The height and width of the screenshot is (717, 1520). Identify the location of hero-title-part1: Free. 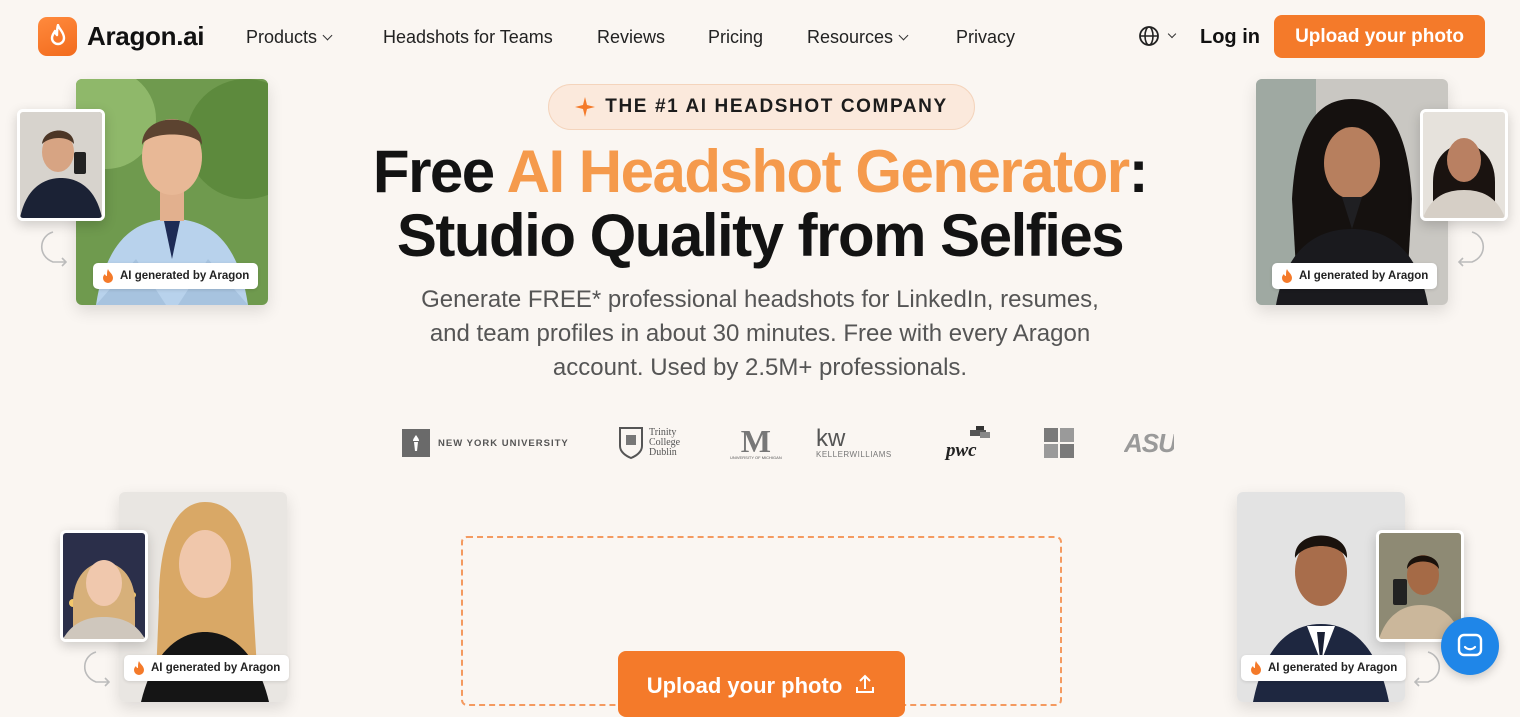
(439, 171).